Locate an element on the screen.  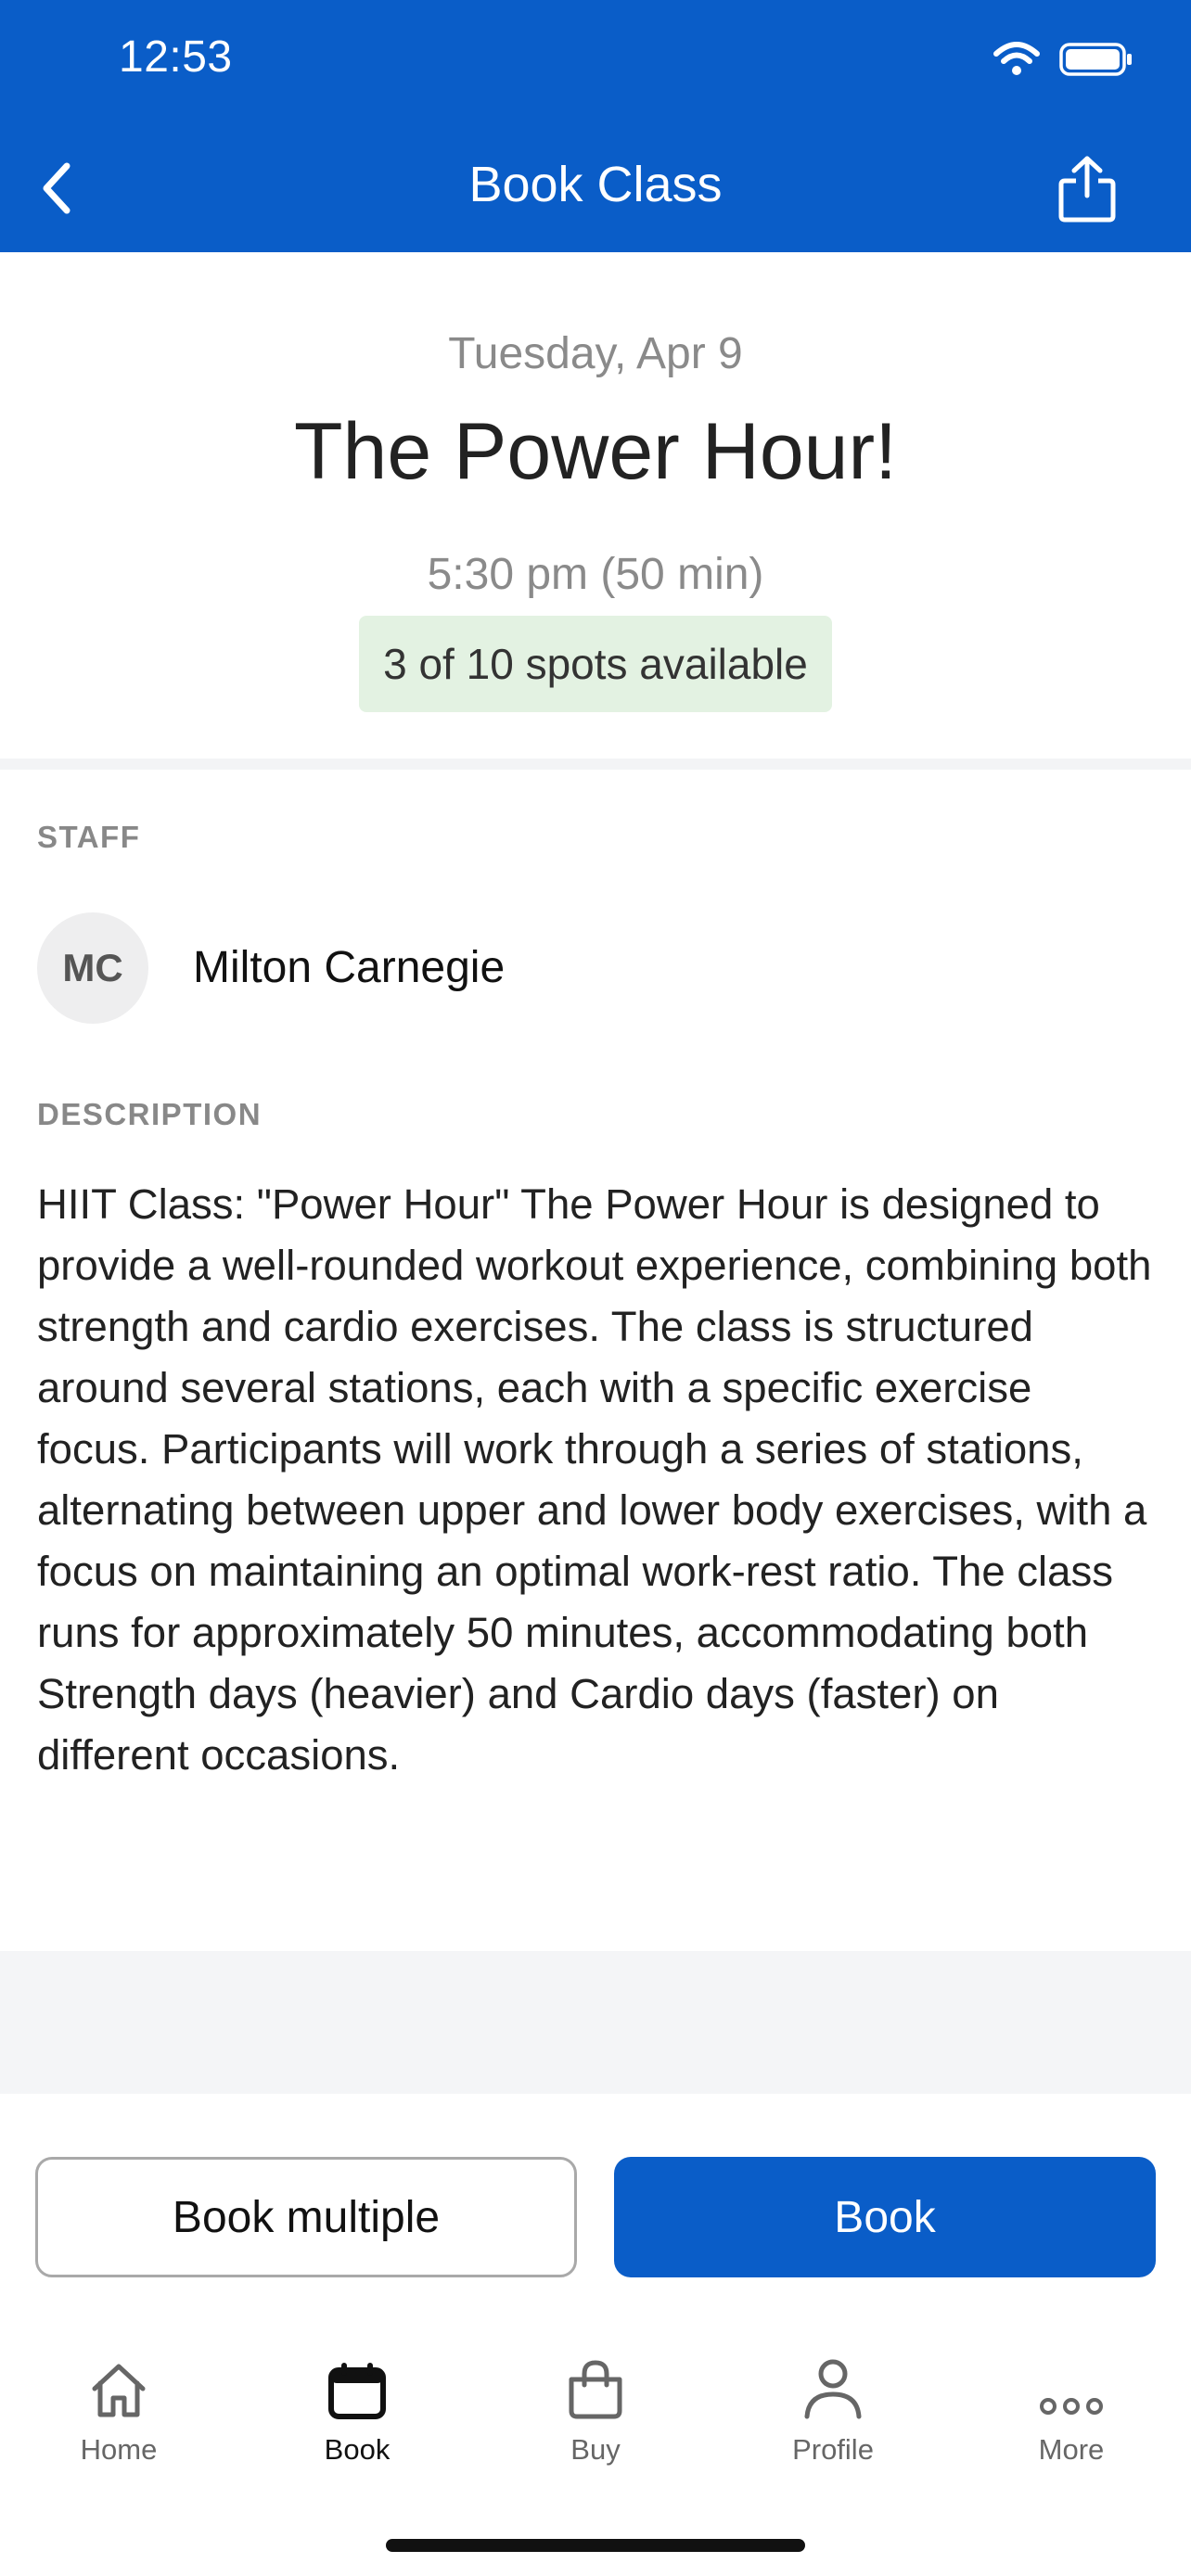
tab-home: Home is located at coordinates (118, 2406).